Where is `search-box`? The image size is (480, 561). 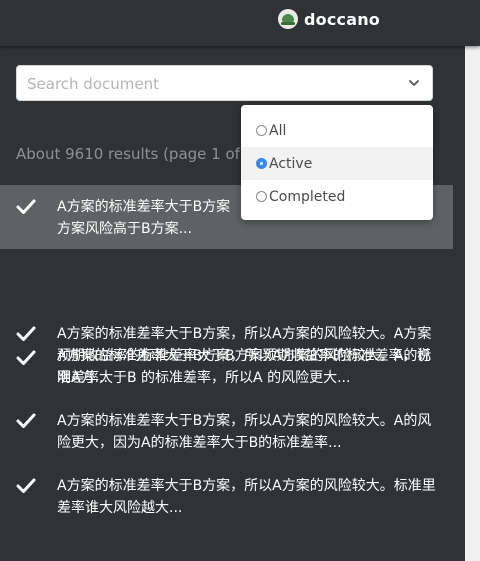
search-box is located at coordinates (224, 83).